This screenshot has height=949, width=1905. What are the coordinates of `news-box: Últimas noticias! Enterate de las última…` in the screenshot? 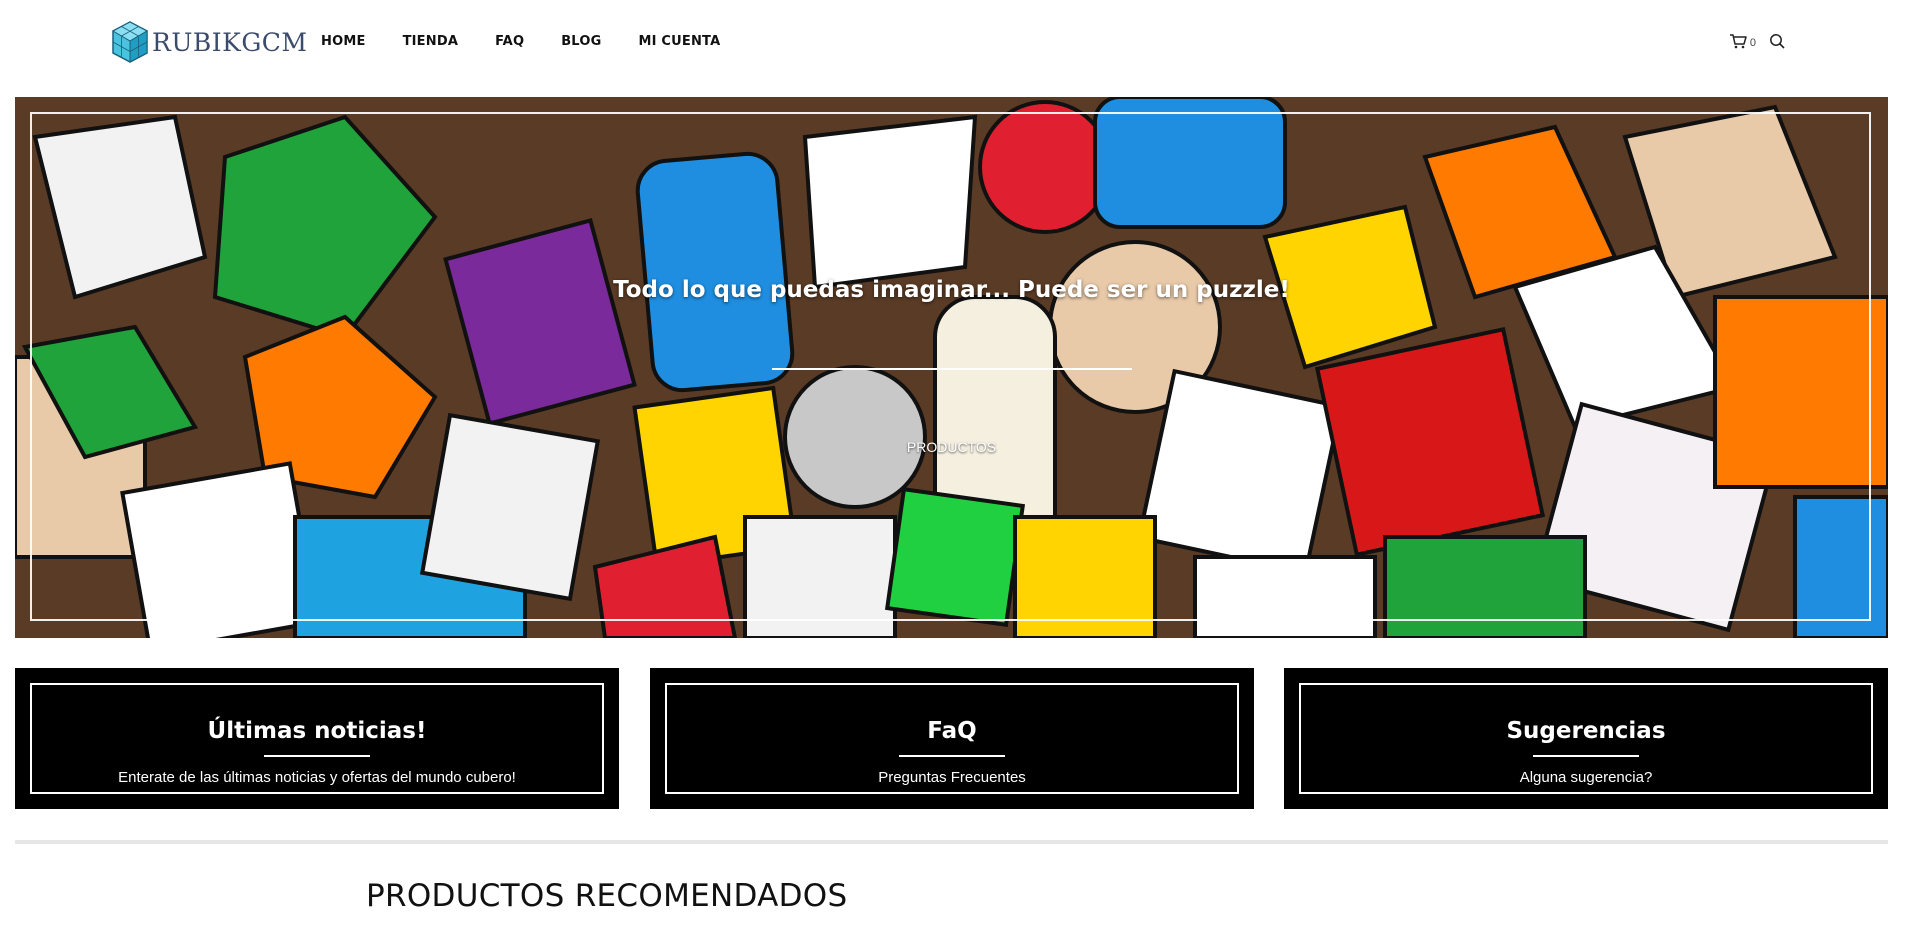 It's located at (317, 738).